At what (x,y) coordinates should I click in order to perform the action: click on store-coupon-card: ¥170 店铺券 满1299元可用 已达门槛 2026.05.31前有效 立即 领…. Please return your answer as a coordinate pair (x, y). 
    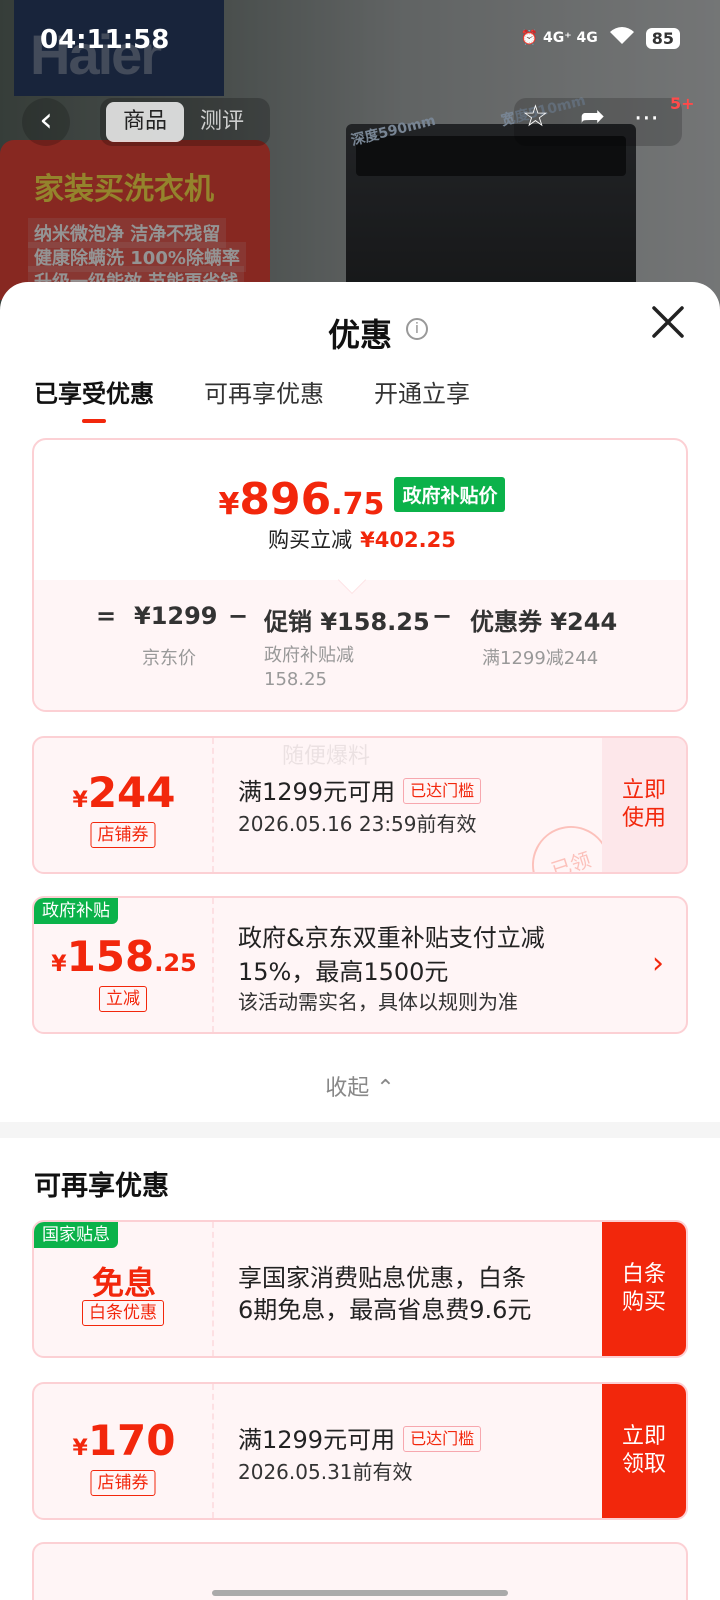
    Looking at the image, I should click on (360, 1451).